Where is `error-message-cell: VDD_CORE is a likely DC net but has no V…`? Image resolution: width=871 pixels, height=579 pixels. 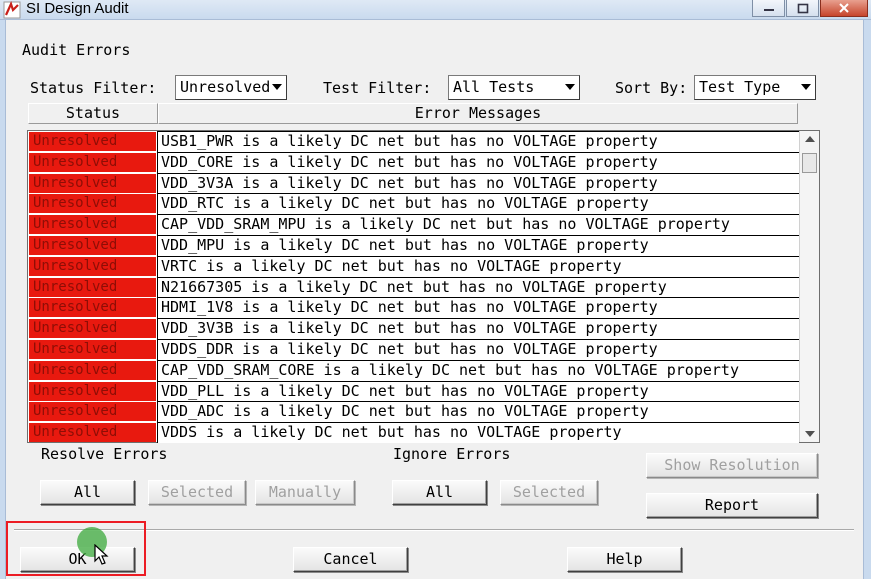 error-message-cell: VDD_CORE is a likely DC net but has no V… is located at coordinates (478, 162).